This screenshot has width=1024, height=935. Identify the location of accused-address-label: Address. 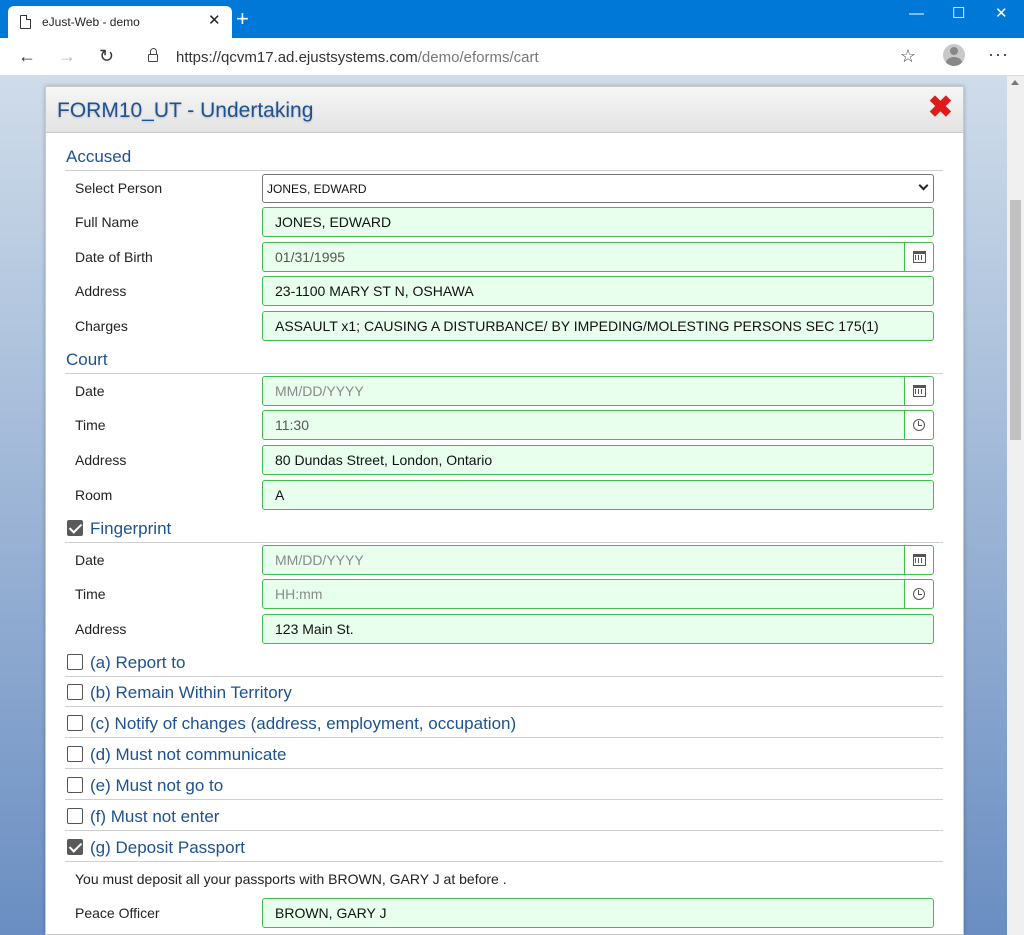
(101, 291).